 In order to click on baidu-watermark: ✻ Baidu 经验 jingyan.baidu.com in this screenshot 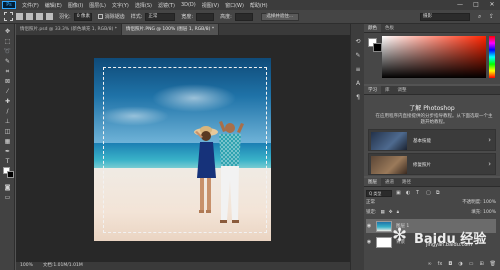, I will do `click(442, 237)`.